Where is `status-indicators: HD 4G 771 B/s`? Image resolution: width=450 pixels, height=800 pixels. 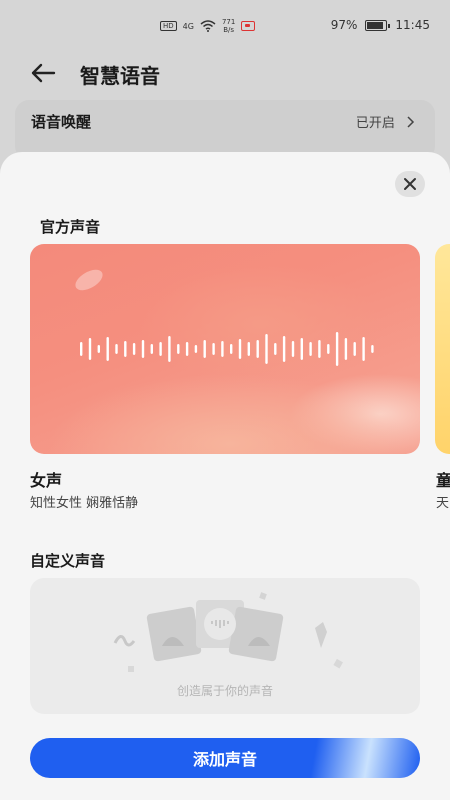 status-indicators: HD 4G 771 B/s is located at coordinates (208, 26).